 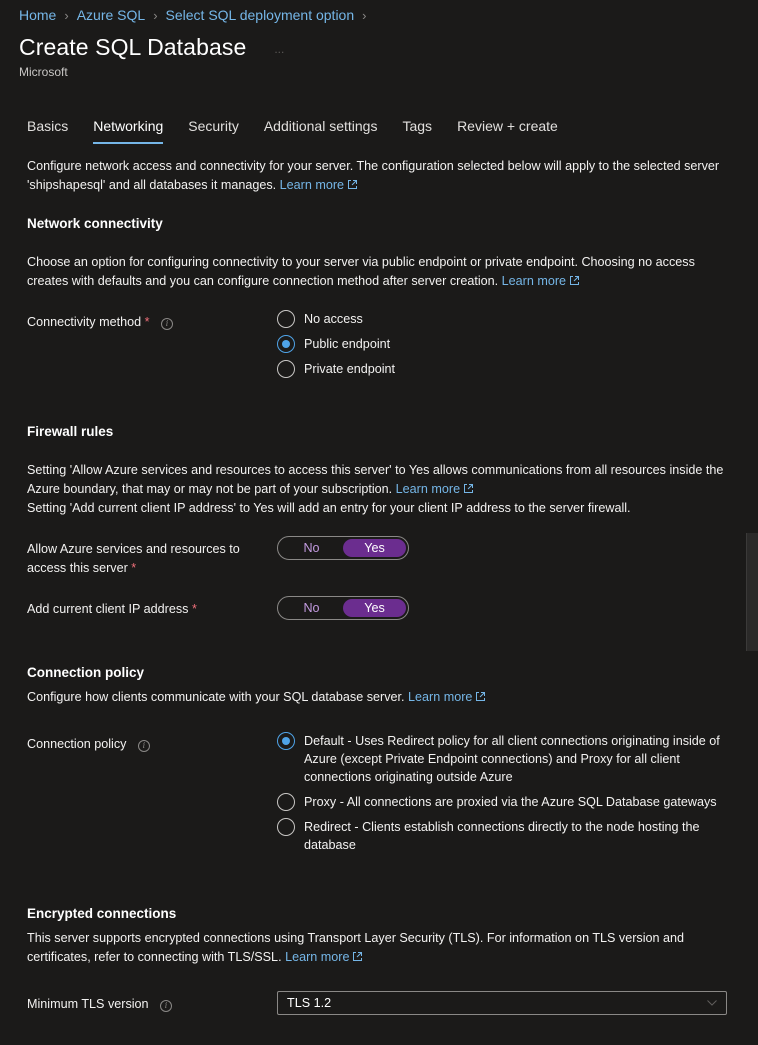 I want to click on add-client-ip-toggle: No Yes, so click(x=343, y=608).